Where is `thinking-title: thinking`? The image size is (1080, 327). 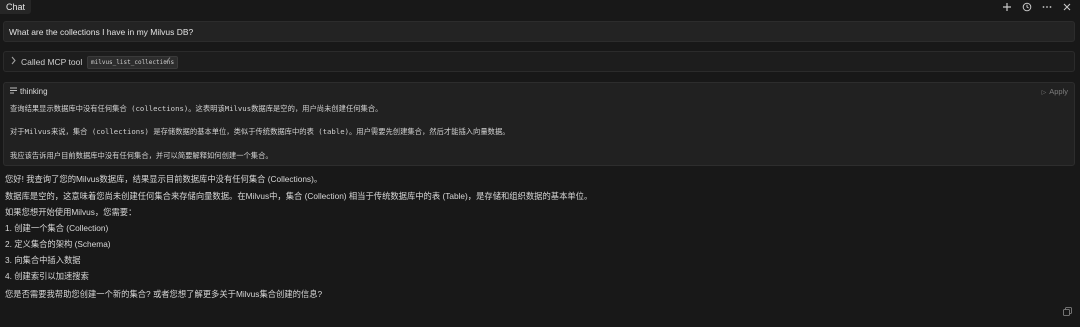 thinking-title: thinking is located at coordinates (34, 91).